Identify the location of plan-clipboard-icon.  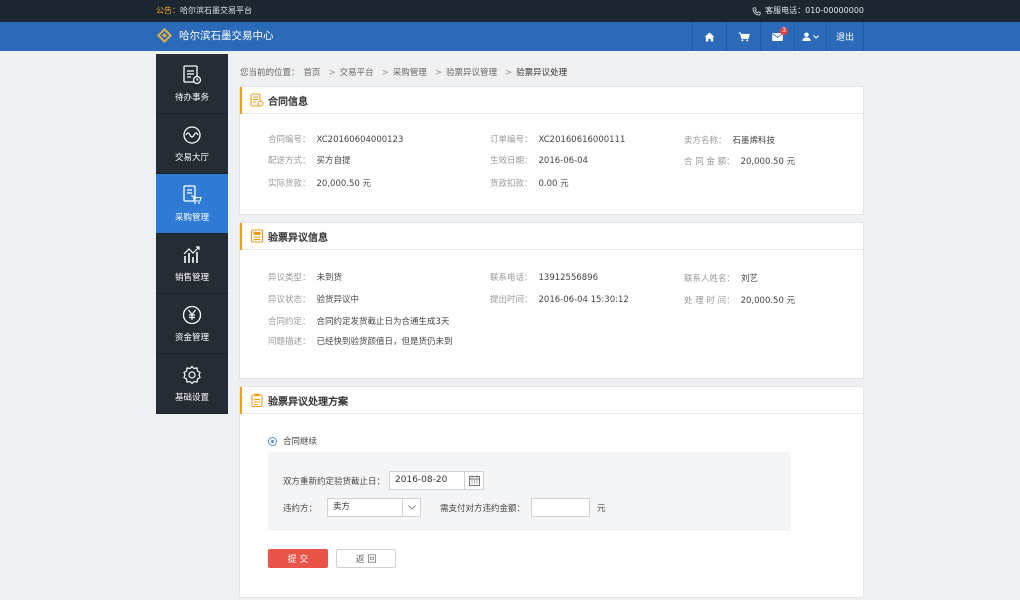
(257, 400).